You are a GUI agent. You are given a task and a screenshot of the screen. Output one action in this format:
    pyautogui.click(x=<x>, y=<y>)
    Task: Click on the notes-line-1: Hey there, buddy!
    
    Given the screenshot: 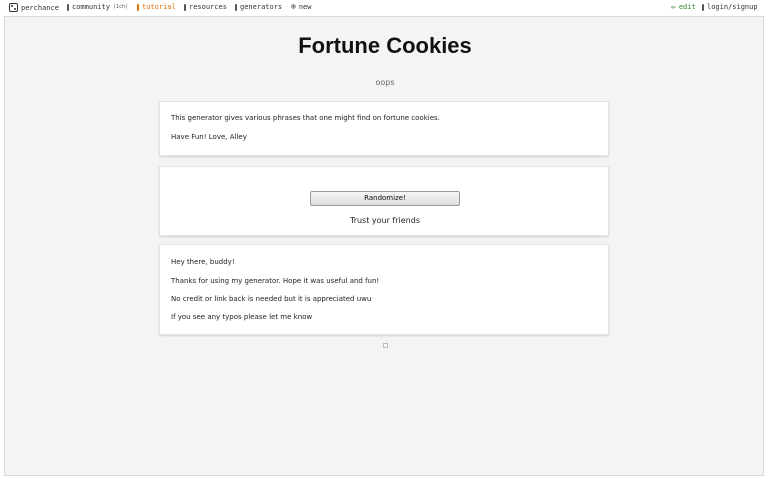 What is the action you would take?
    pyautogui.click(x=203, y=262)
    